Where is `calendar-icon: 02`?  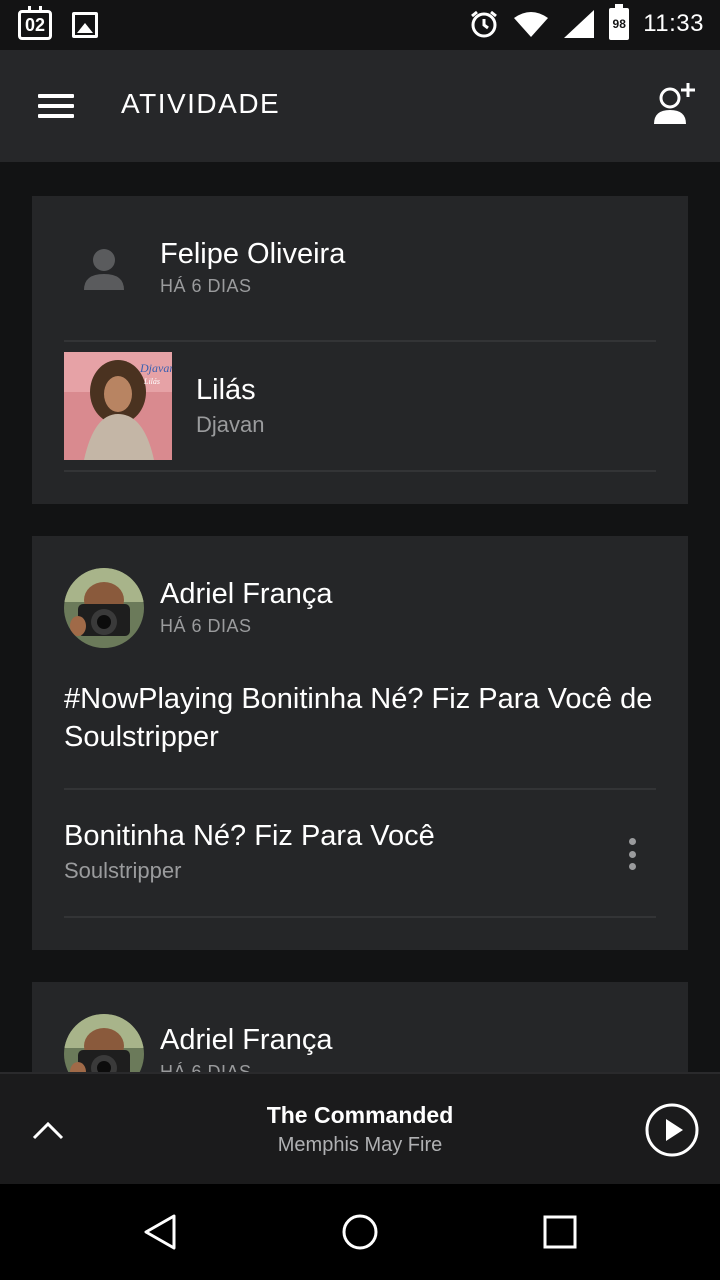 calendar-icon: 02 is located at coordinates (35, 23).